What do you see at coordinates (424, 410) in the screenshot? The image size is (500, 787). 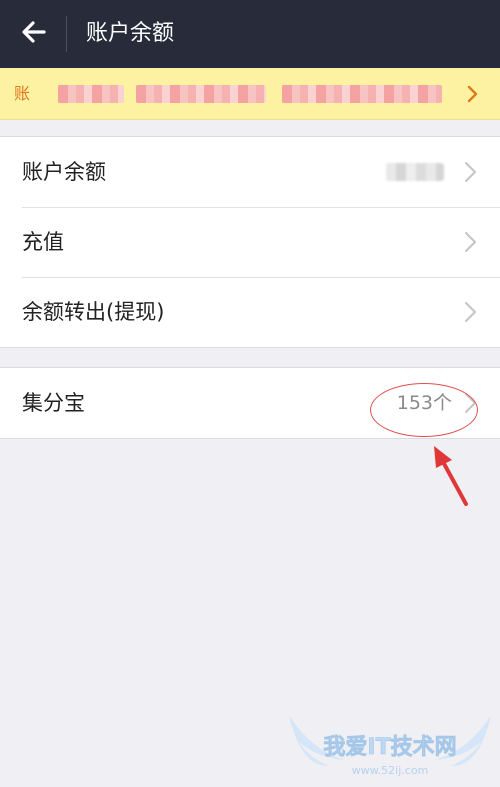 I see `annotation-ellipse` at bounding box center [424, 410].